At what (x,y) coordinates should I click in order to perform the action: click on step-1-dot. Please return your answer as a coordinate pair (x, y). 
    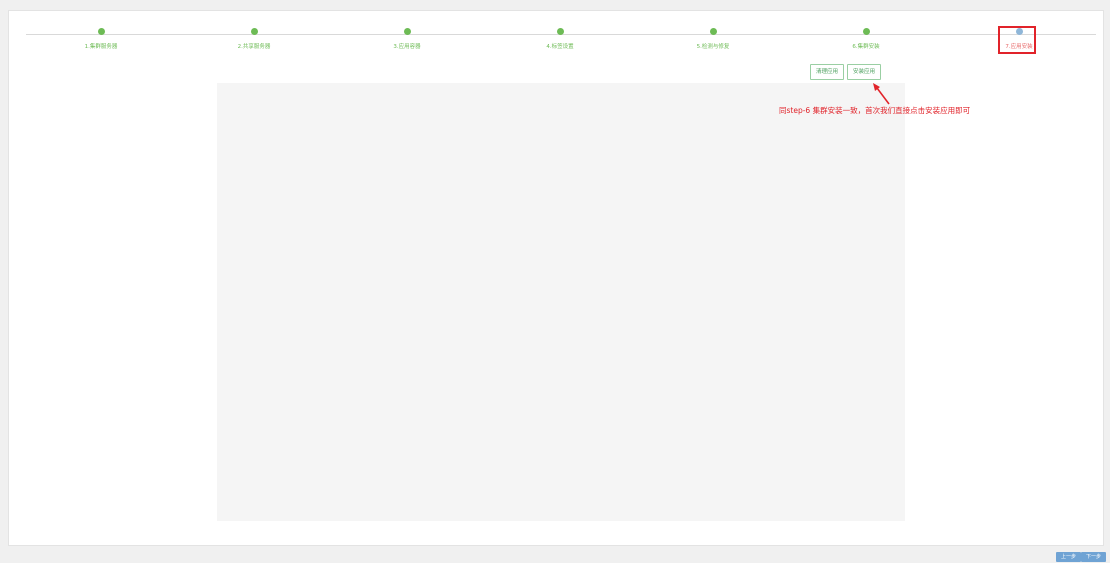
    Looking at the image, I should click on (101, 31).